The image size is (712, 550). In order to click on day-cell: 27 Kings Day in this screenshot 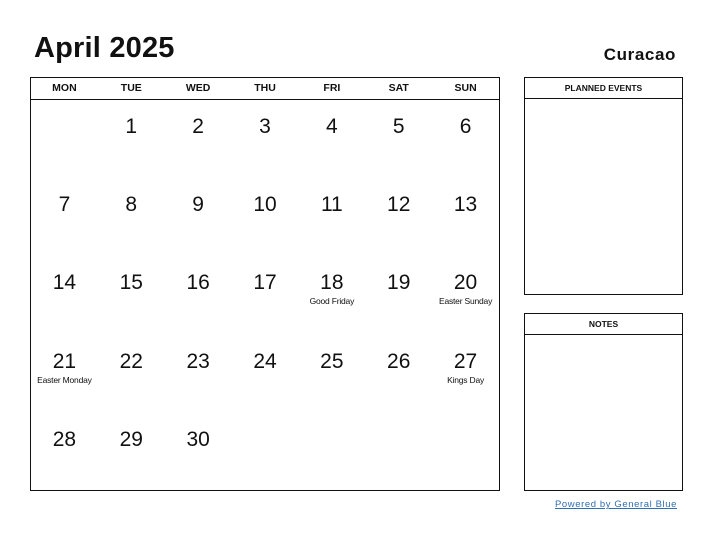, I will do `click(465, 374)`.